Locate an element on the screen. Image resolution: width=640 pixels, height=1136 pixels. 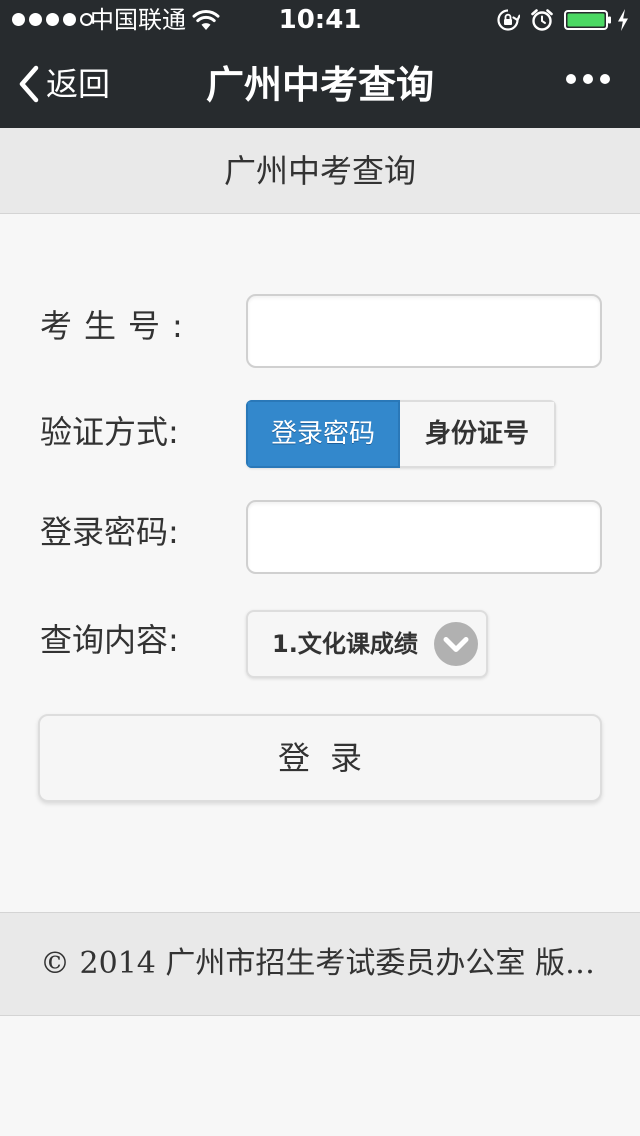
verify-method-toggle: 登录密码 身份证号 is located at coordinates (401, 434).